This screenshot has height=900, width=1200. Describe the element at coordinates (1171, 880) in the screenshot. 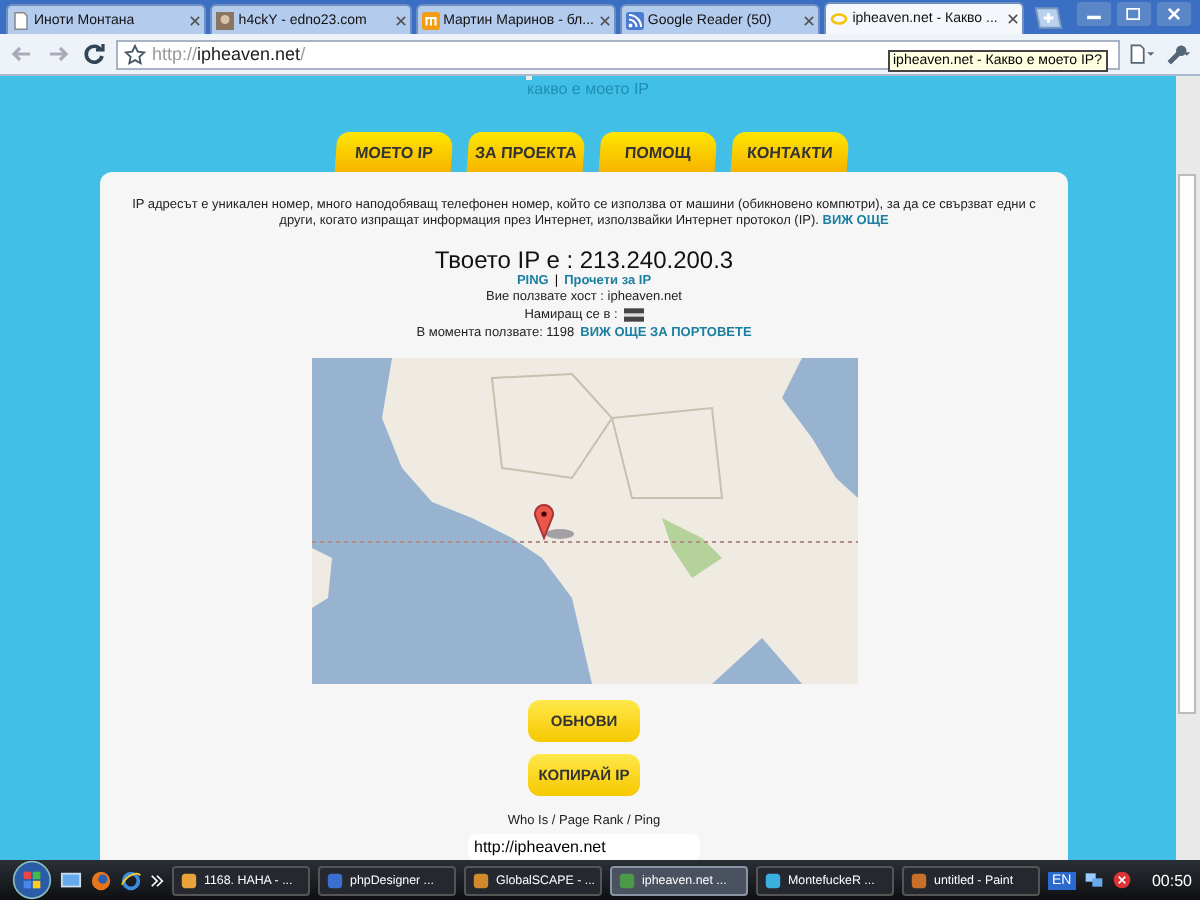

I see `clock: 00:50` at that location.